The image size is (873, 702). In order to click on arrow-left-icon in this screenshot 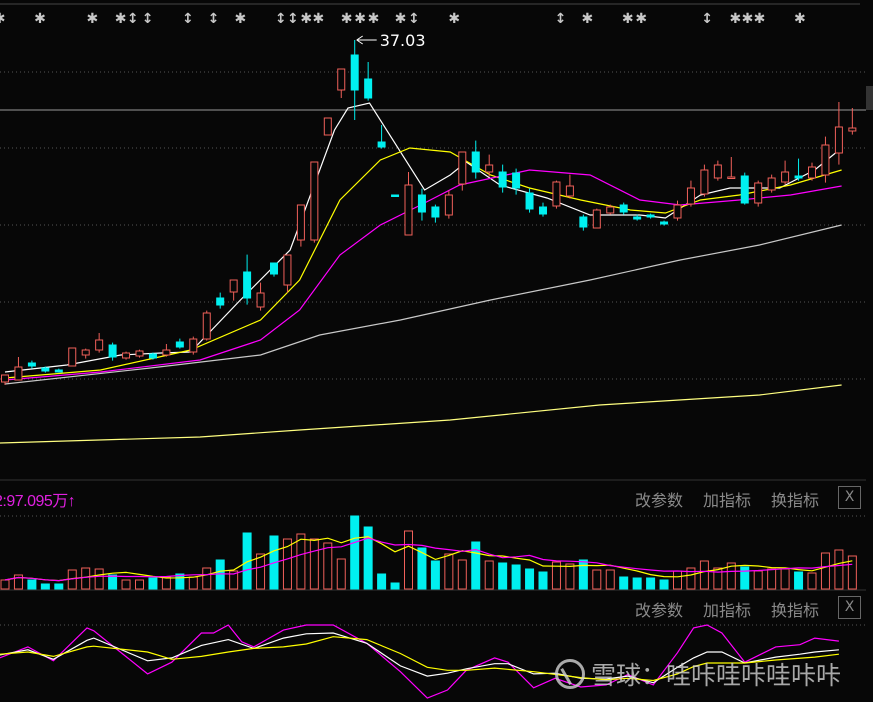, I will do `click(366, 40)`.